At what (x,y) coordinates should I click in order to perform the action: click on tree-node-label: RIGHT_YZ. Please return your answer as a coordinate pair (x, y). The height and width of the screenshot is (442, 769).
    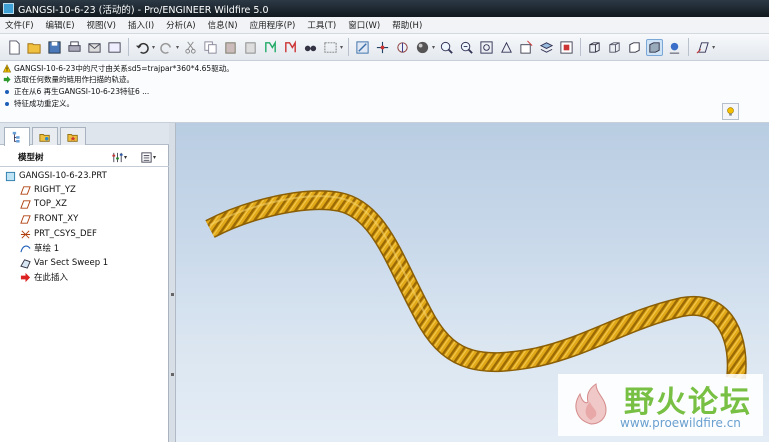
    Looking at the image, I should click on (55, 190).